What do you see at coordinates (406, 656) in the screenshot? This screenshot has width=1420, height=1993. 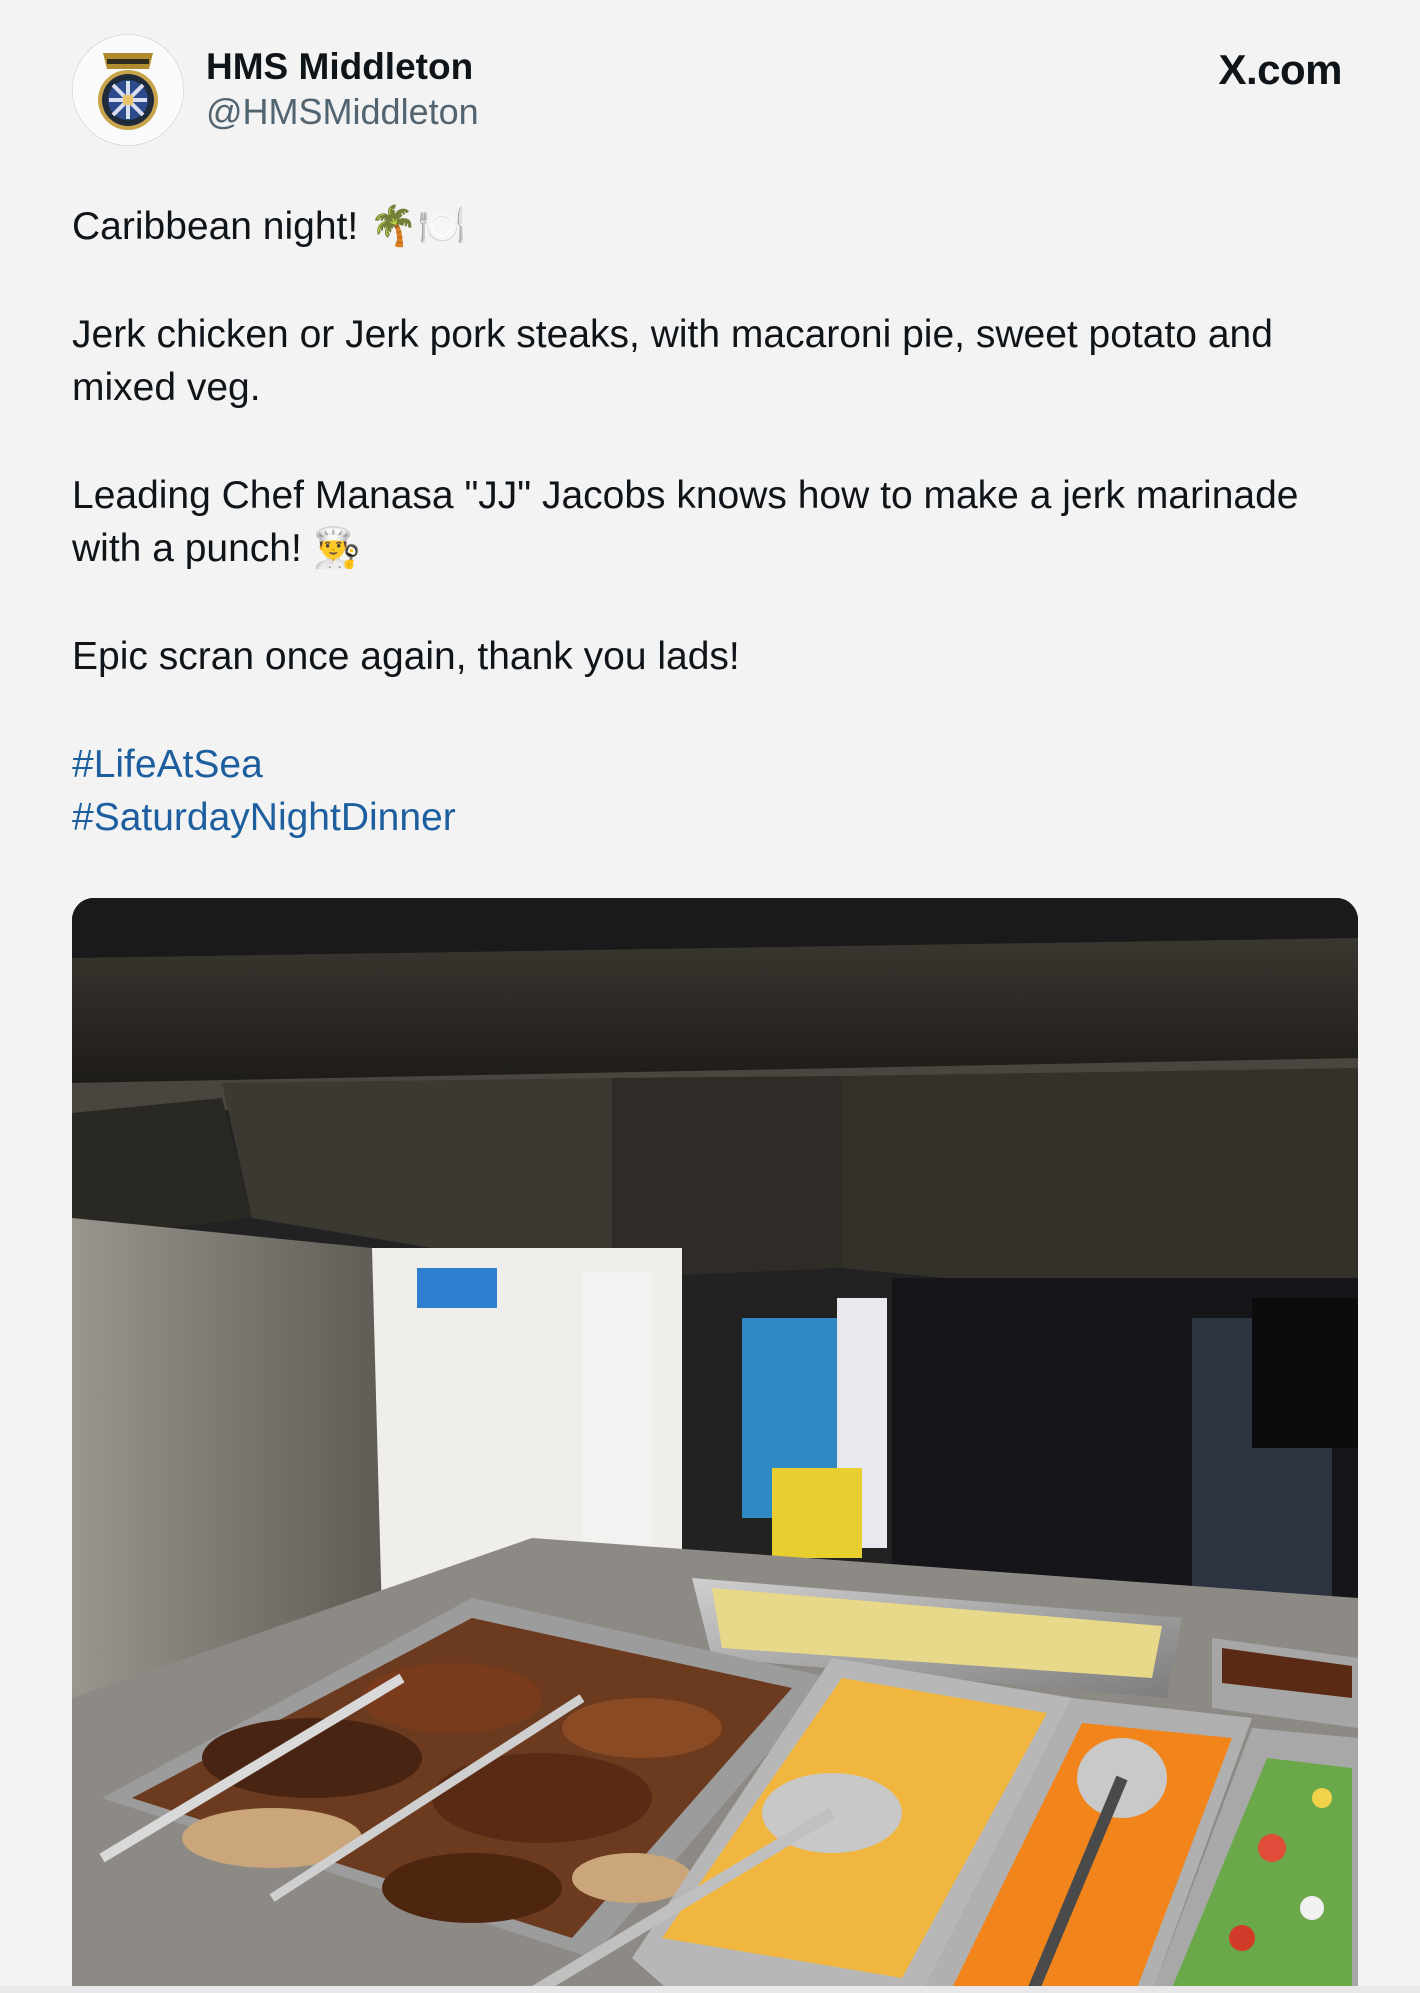 I see `post-line-4: Epic scran once again, thank you lads!` at bounding box center [406, 656].